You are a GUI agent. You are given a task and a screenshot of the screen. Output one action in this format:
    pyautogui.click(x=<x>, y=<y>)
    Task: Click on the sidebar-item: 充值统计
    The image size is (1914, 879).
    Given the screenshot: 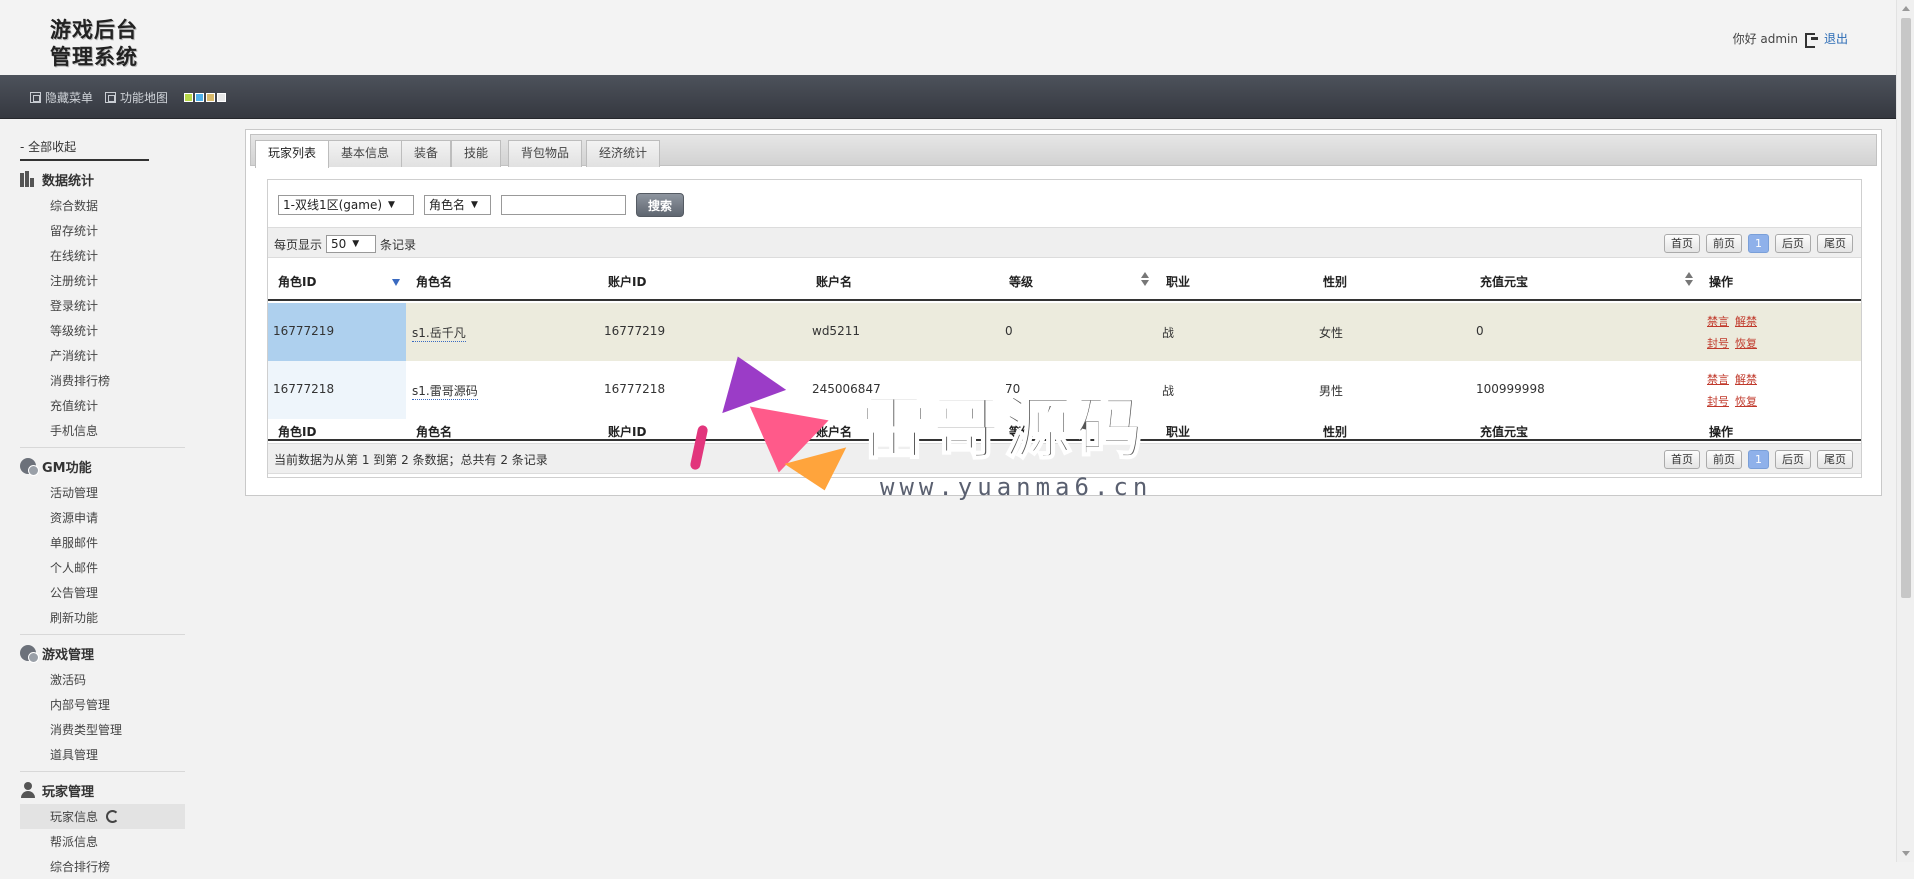 What is the action you would take?
    pyautogui.click(x=102, y=405)
    